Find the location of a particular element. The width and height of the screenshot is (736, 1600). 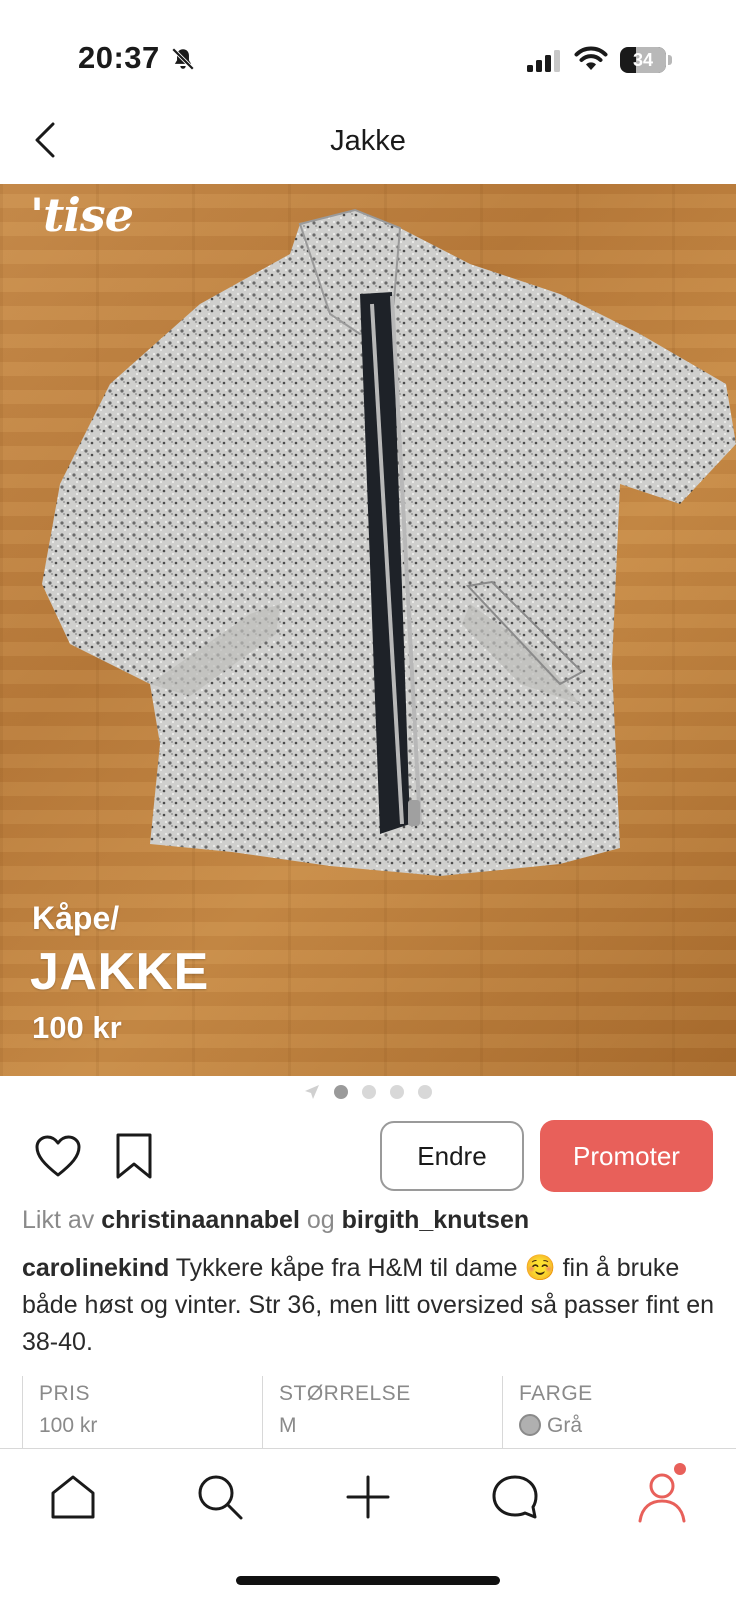

home-indicator is located at coordinates (368, 1580).